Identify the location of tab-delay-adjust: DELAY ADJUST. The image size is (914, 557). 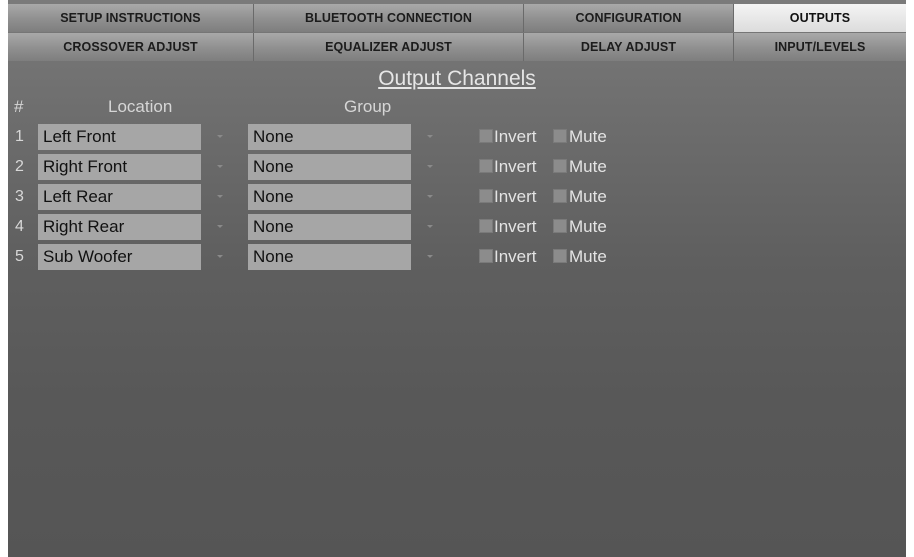
(629, 47).